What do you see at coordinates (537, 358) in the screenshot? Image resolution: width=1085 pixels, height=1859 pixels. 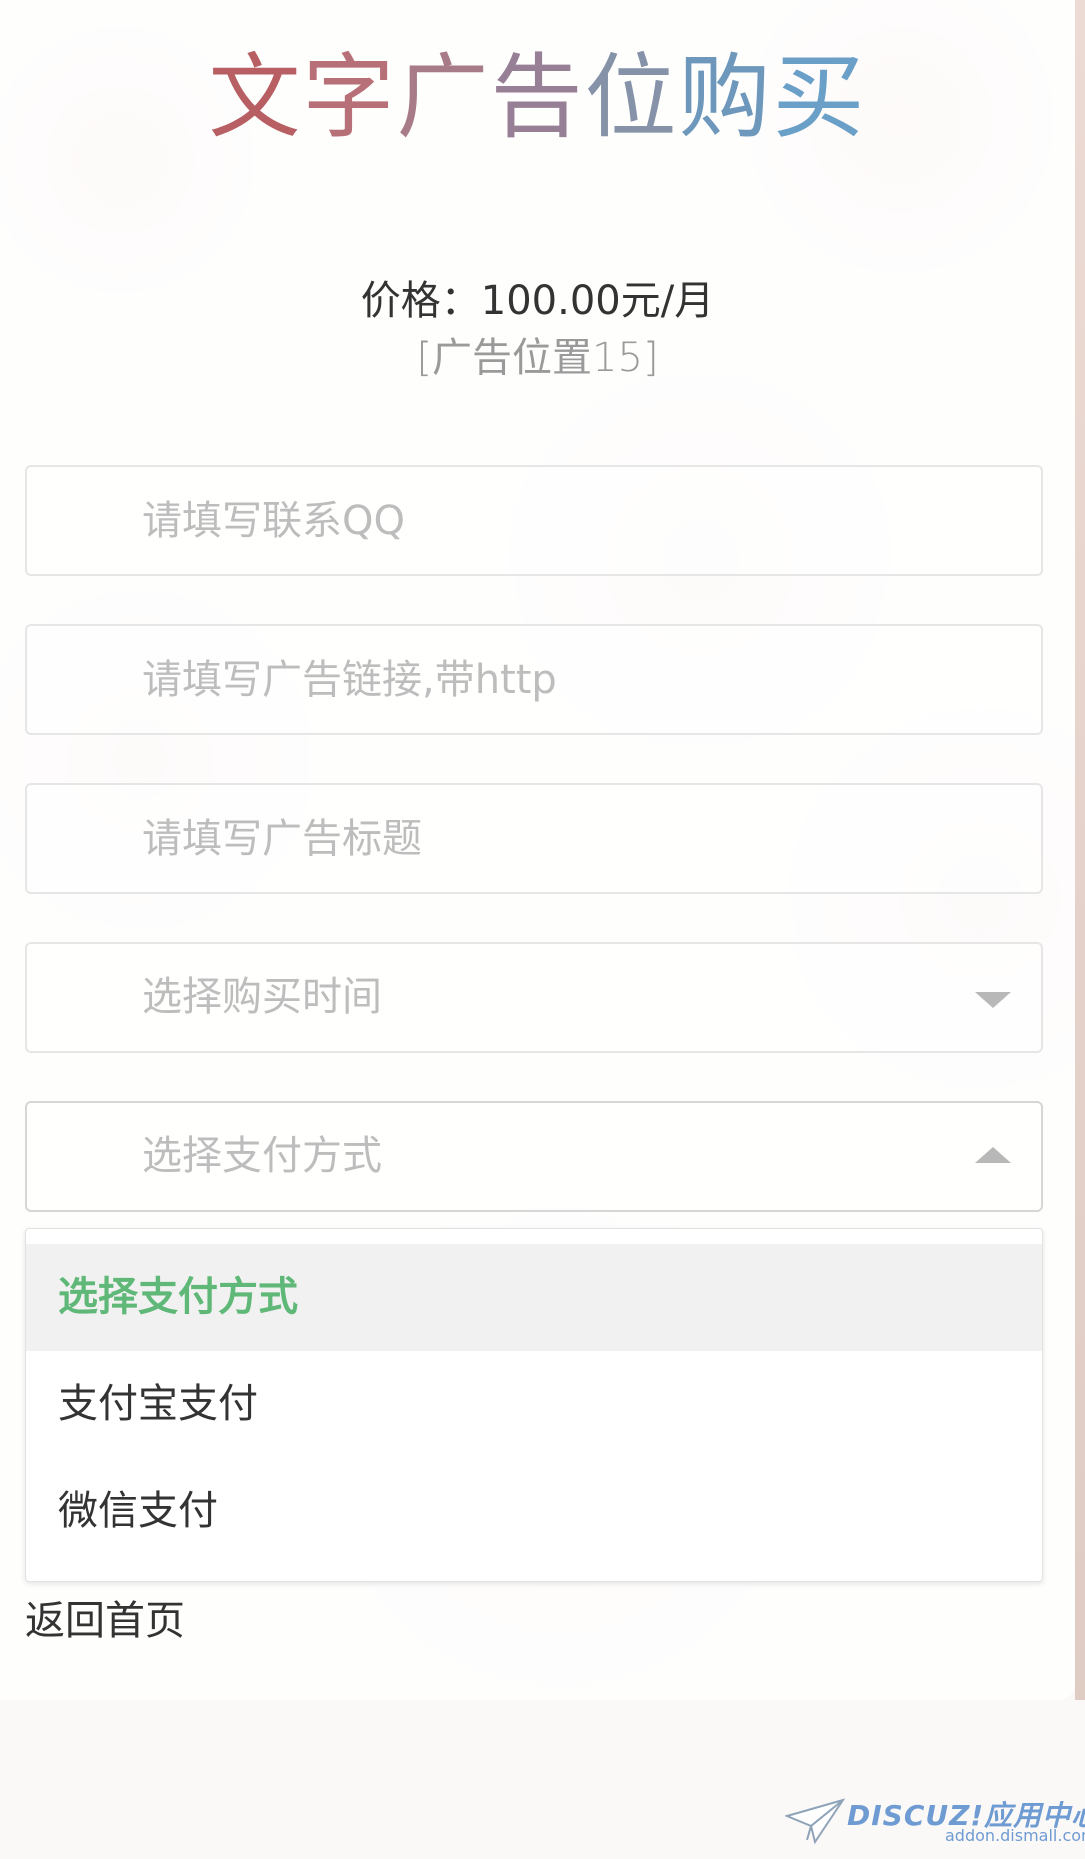 I see `ad-slot-label: [广告位置15]` at bounding box center [537, 358].